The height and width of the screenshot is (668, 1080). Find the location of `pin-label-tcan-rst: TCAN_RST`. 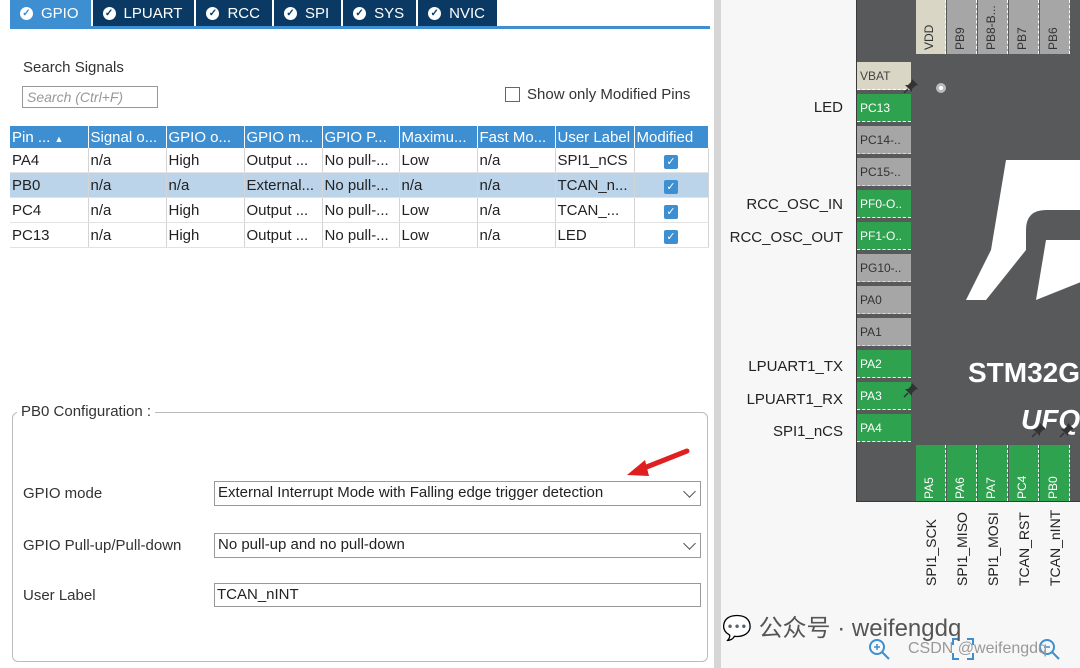

pin-label-tcan-rst: TCAN_RST is located at coordinates (1024, 549).